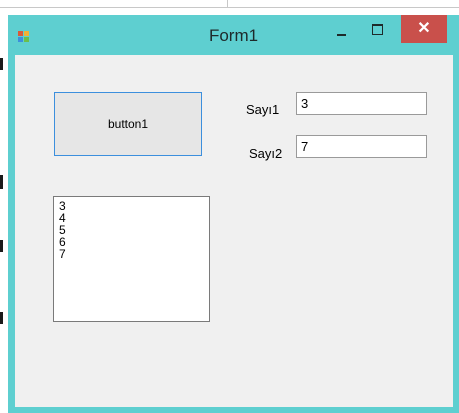  Describe the element at coordinates (134, 254) in the screenshot. I see `listbox-item: 7` at that location.